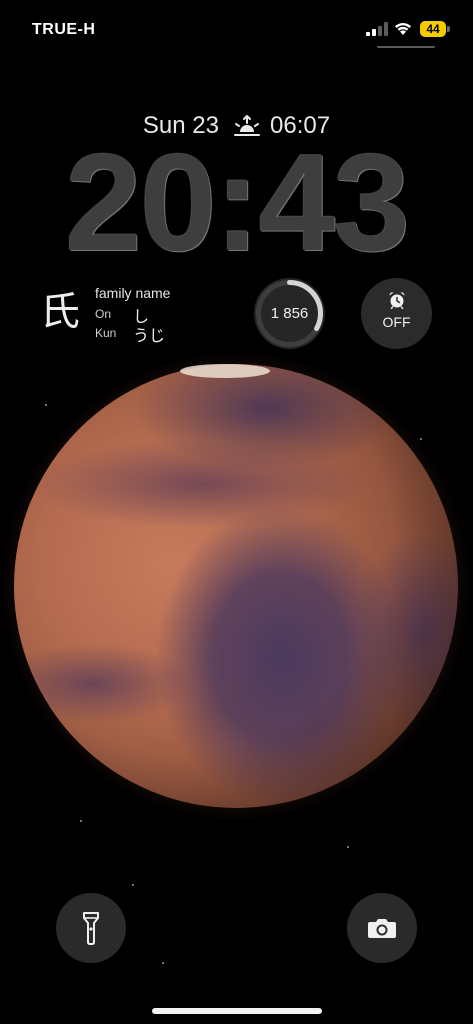 This screenshot has width=473, height=1024. Describe the element at coordinates (377, 29) in the screenshot. I see `signal-icon` at that location.